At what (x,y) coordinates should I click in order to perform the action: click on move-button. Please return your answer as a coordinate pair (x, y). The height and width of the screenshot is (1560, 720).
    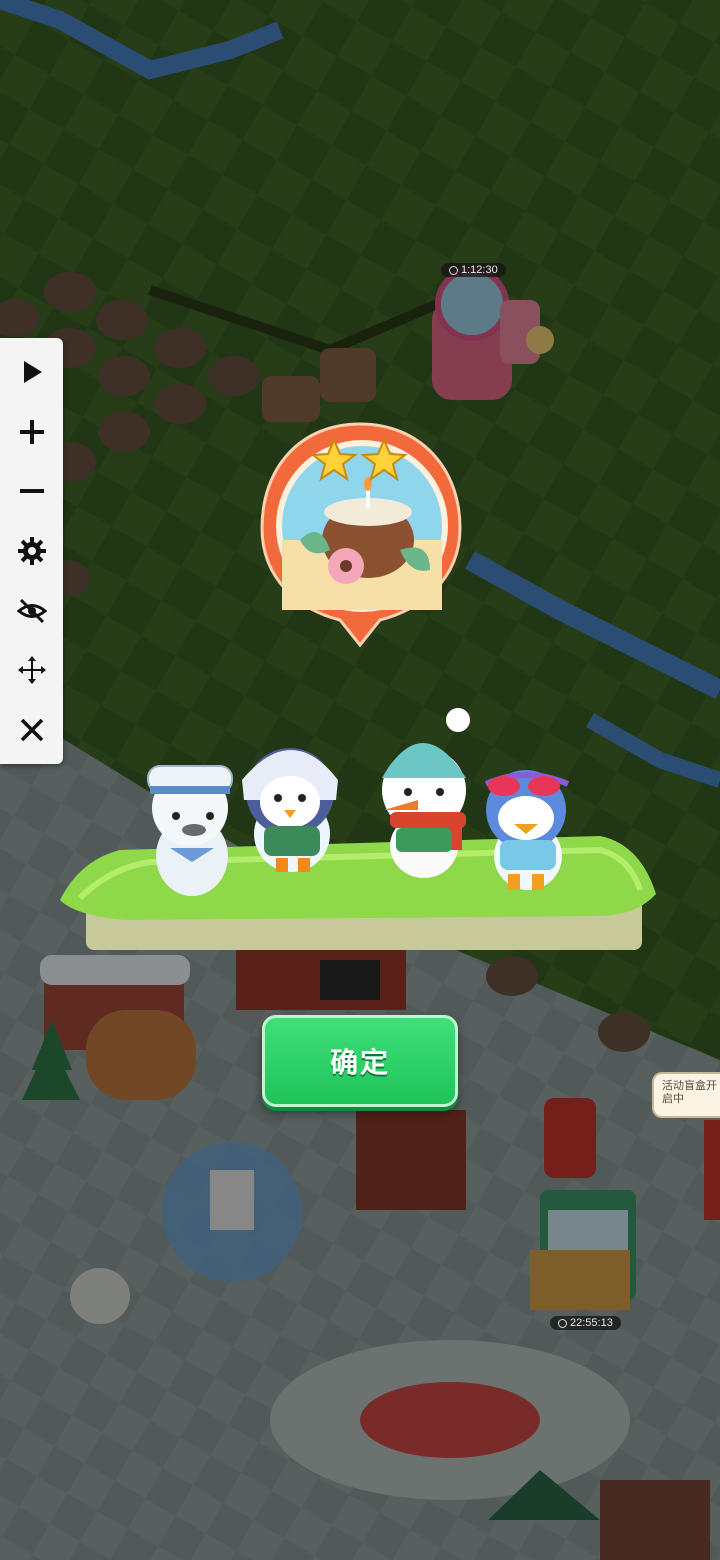
    Looking at the image, I should click on (32, 670).